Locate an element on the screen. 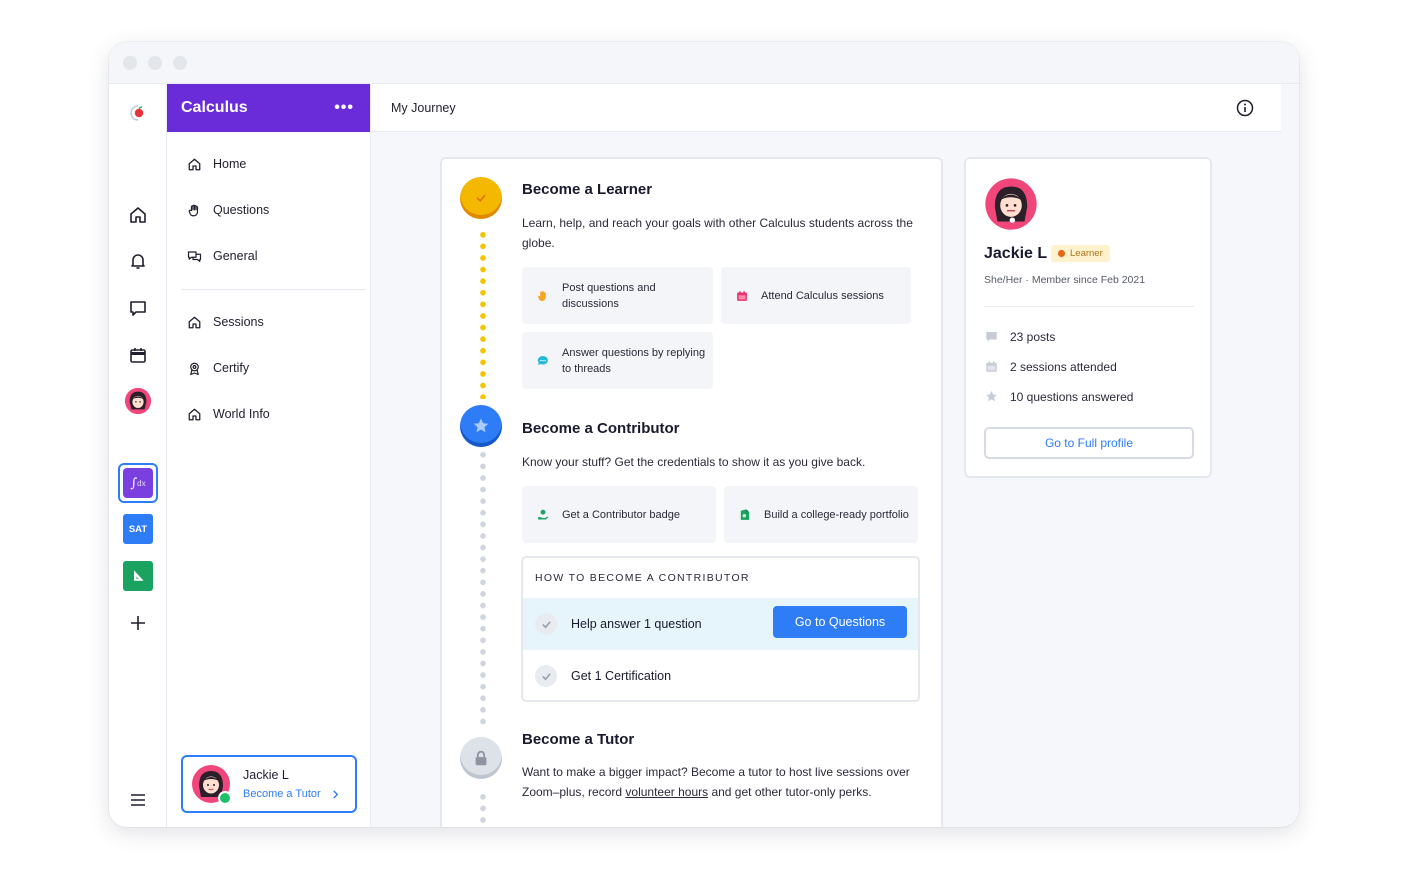  top-bar: My Journey is located at coordinates (826, 108).